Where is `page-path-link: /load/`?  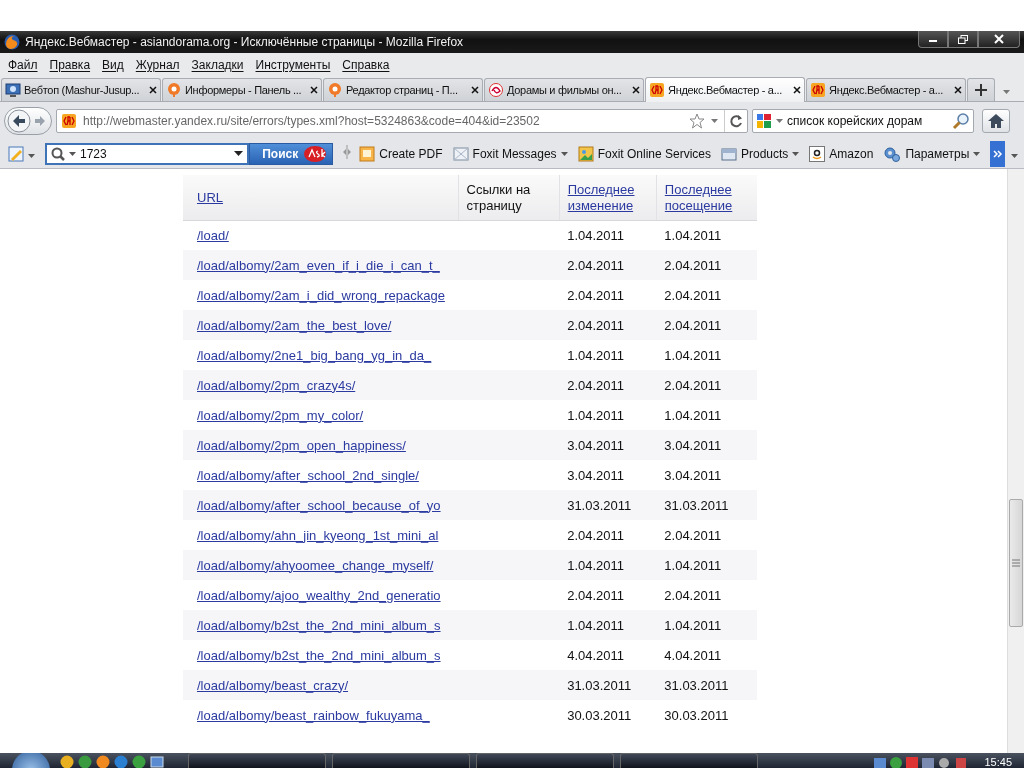
page-path-link: /load/ is located at coordinates (213, 235).